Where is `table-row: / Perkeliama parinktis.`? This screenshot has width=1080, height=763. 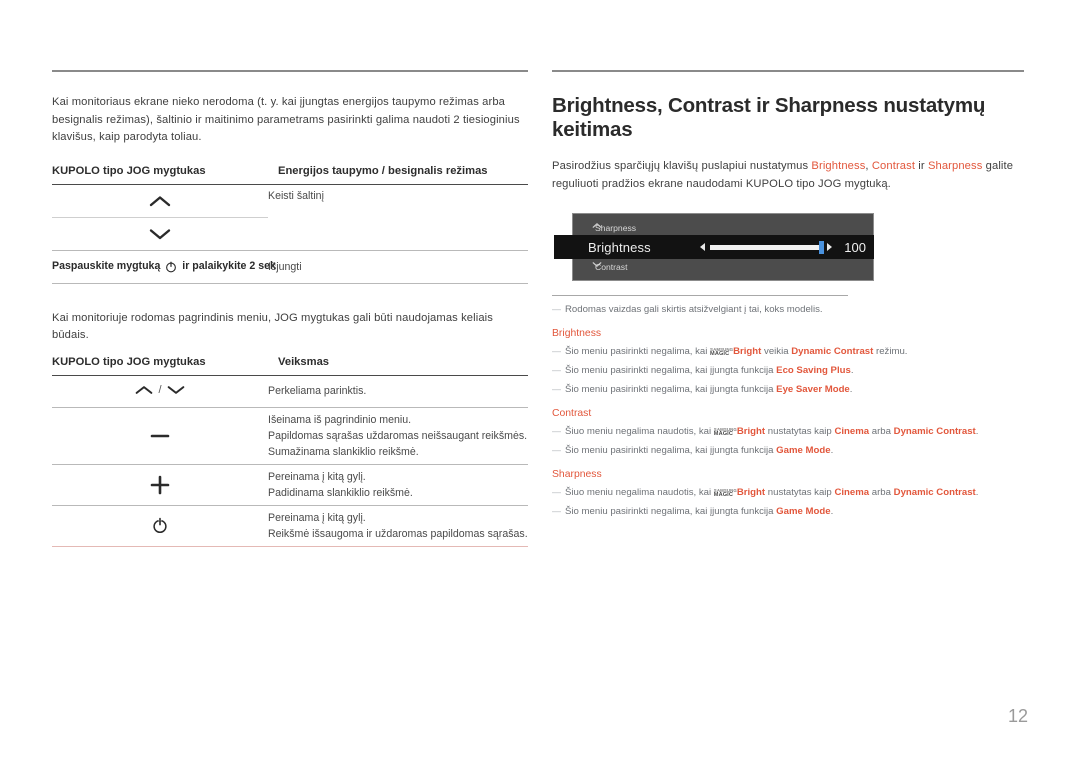 table-row: / Perkeliama parinktis. is located at coordinates (290, 391).